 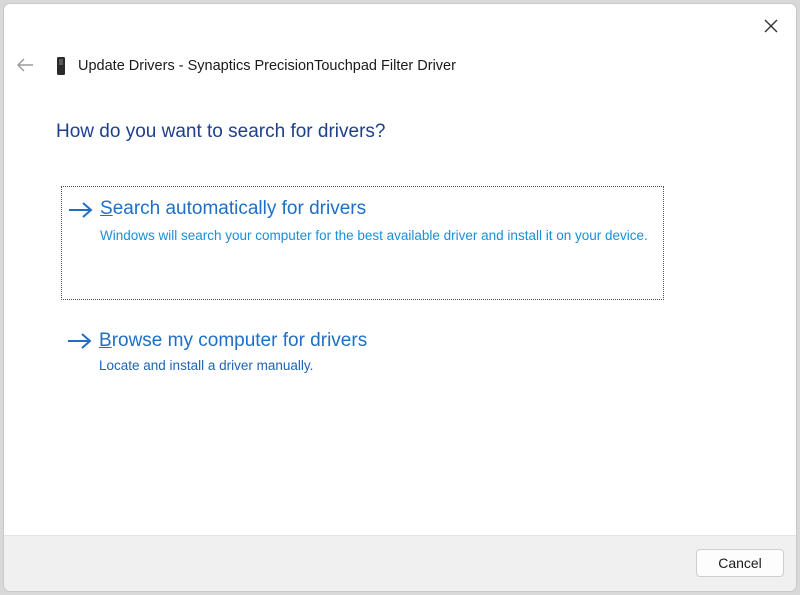 I want to click on device-icon, so click(x=61, y=66).